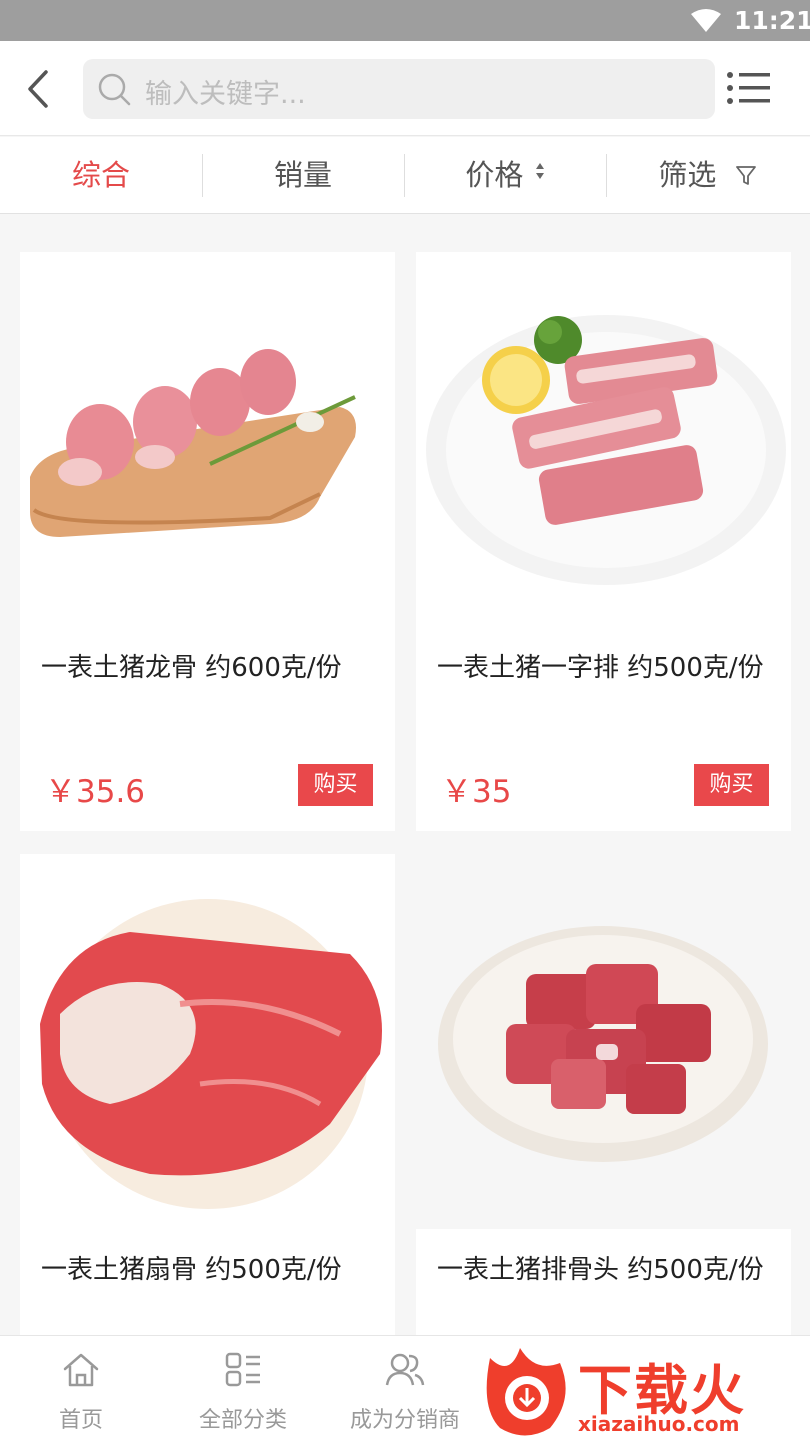 Image resolution: width=810 pixels, height=1440 pixels. Describe the element at coordinates (604, 1270) in the screenshot. I see `product-name: 一表土猪排骨头 约500克/份` at that location.